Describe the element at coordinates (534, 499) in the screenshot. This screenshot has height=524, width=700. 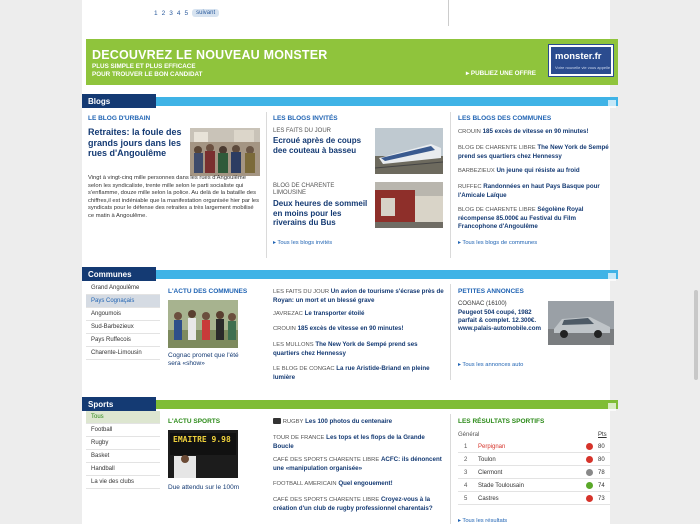
I see `results-row: 5 Castres 73` at that location.